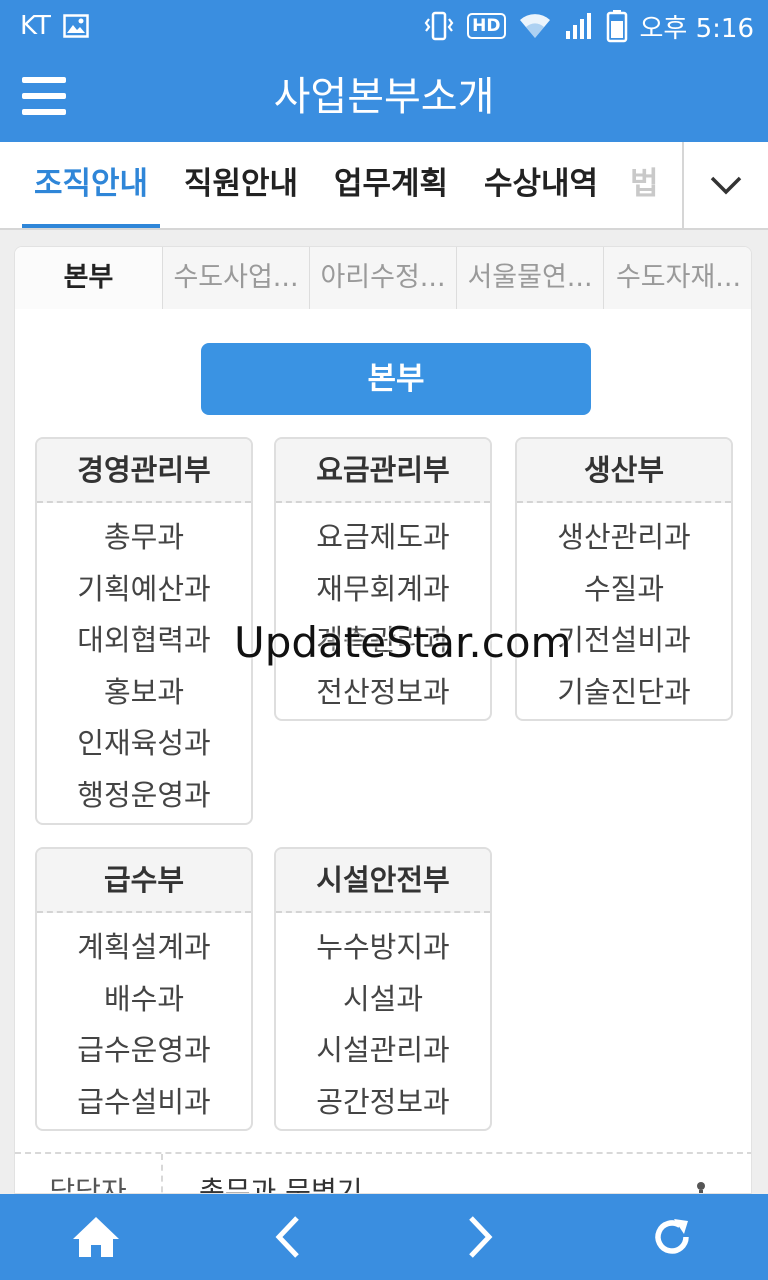  I want to click on contact-label: 담당자, so click(89, 1173).